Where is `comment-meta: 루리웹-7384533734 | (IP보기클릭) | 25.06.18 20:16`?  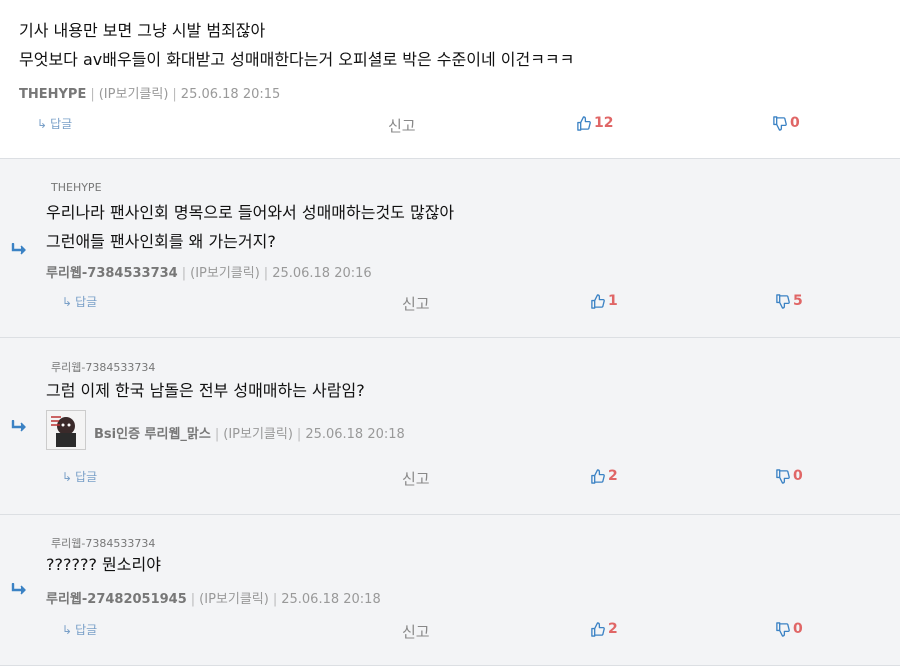 comment-meta: 루리웹-7384533734 | (IP보기클릭) | 25.06.18 20:16 is located at coordinates (209, 273).